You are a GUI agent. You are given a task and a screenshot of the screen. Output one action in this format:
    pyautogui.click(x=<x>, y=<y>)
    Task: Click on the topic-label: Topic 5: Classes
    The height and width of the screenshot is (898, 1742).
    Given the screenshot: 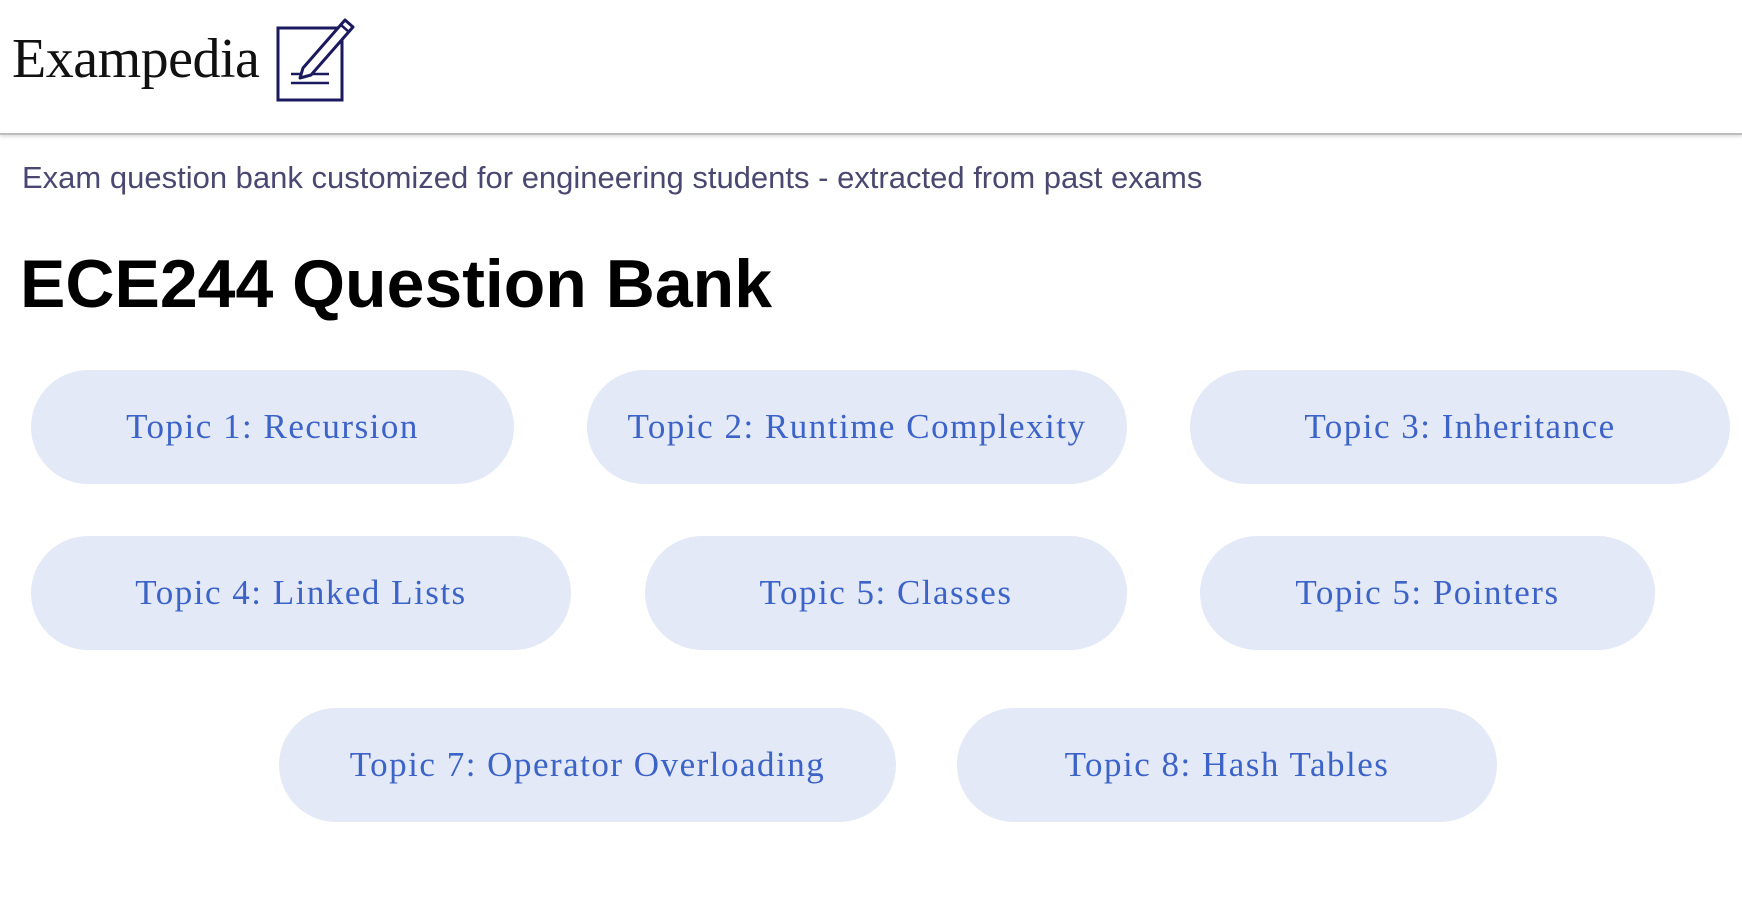 What is the action you would take?
    pyautogui.click(x=886, y=592)
    